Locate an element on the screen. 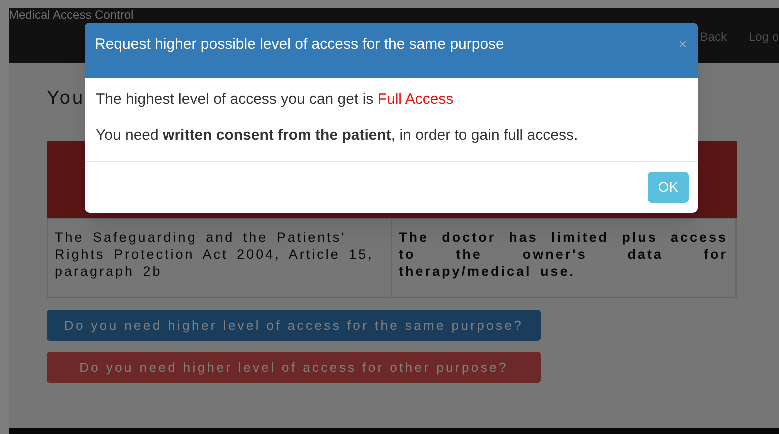 The width and height of the screenshot is (779, 434). page-heading: You is located at coordinates (66, 99).